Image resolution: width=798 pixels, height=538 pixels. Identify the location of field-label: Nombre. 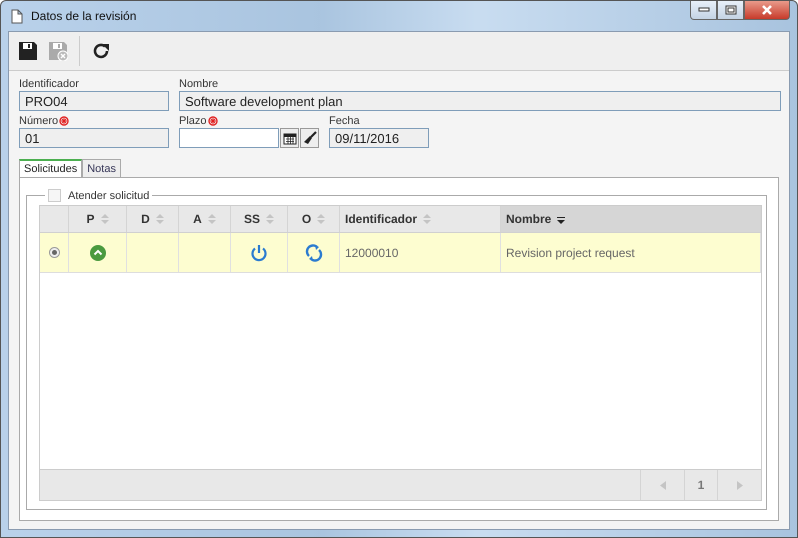
(198, 84).